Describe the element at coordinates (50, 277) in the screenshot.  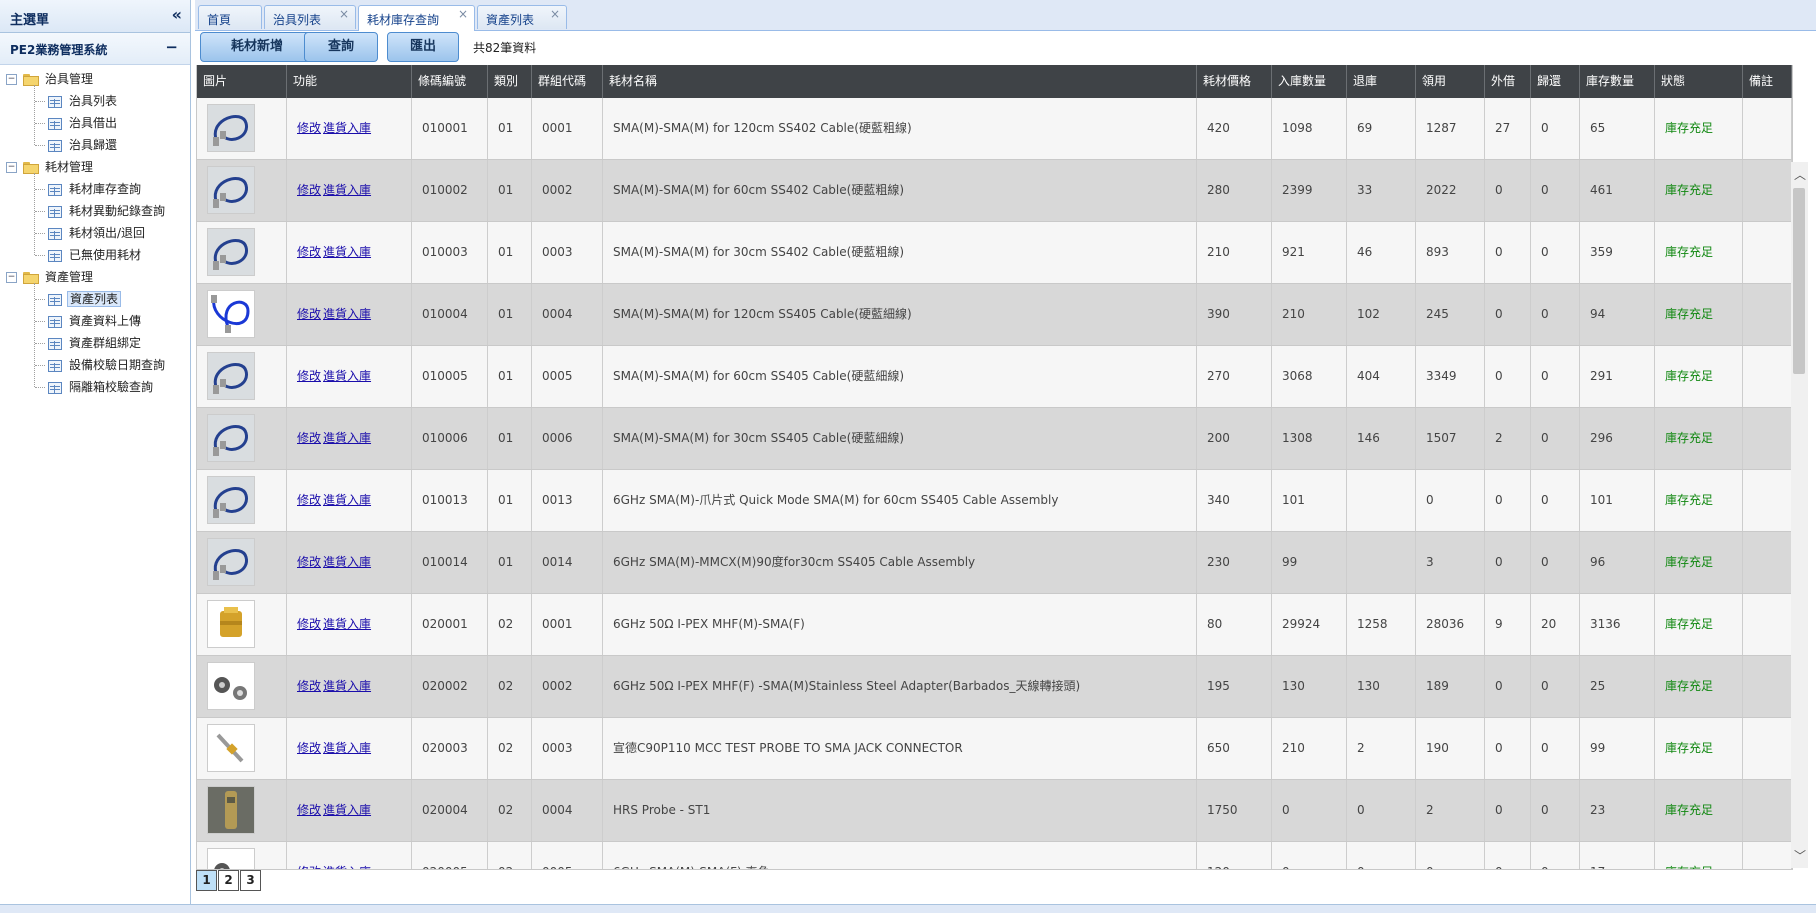
I see `menu-group-2: − 資產管理` at that location.